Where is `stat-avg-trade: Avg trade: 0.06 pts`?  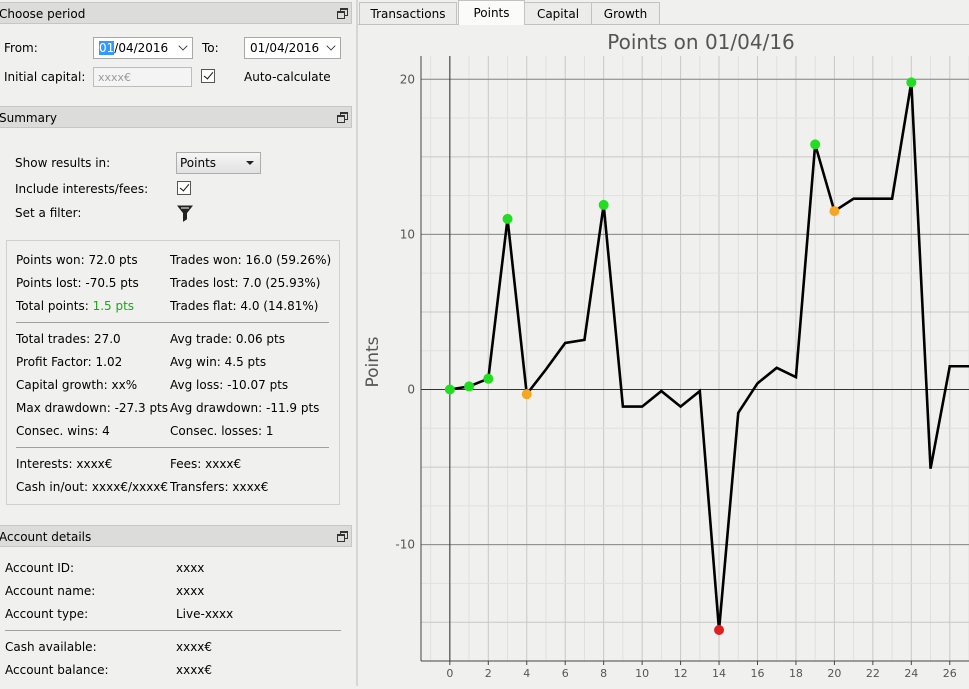
stat-avg-trade: Avg trade: 0.06 pts is located at coordinates (227, 339).